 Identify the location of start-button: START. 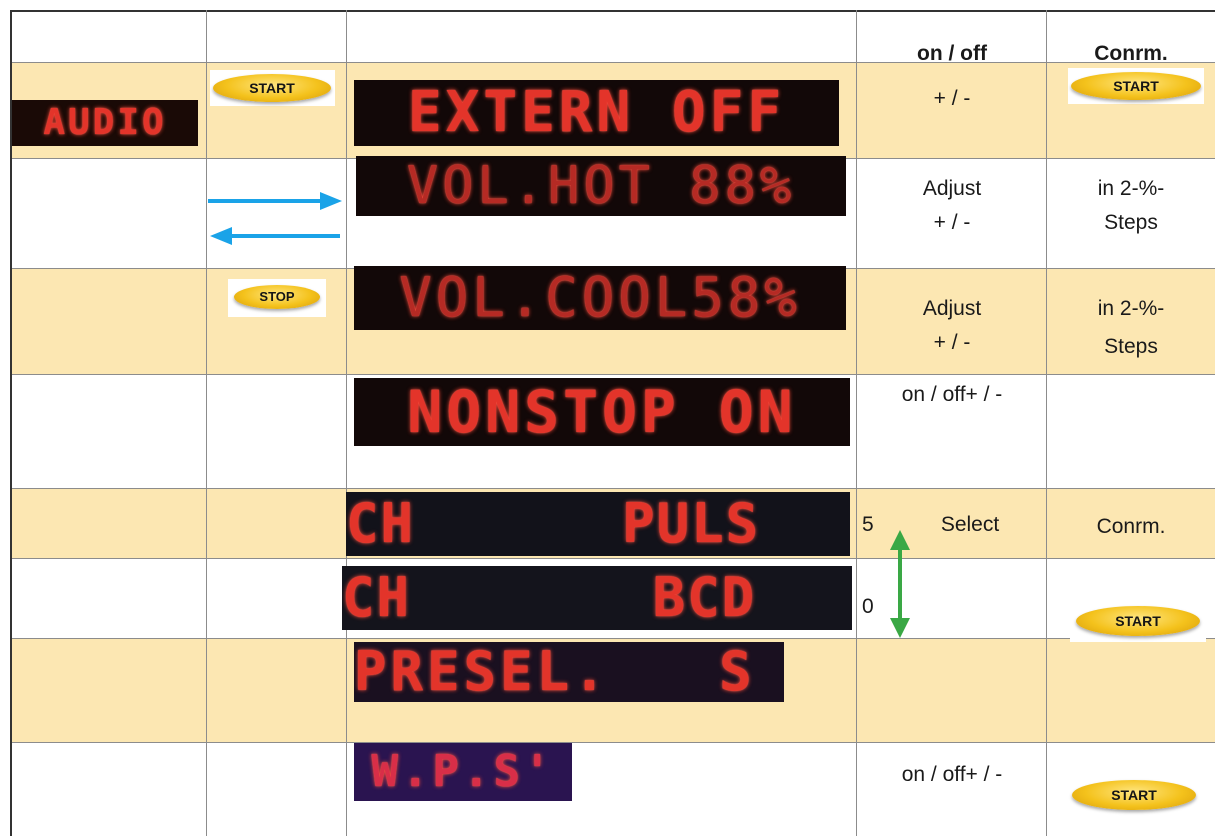
(272, 88).